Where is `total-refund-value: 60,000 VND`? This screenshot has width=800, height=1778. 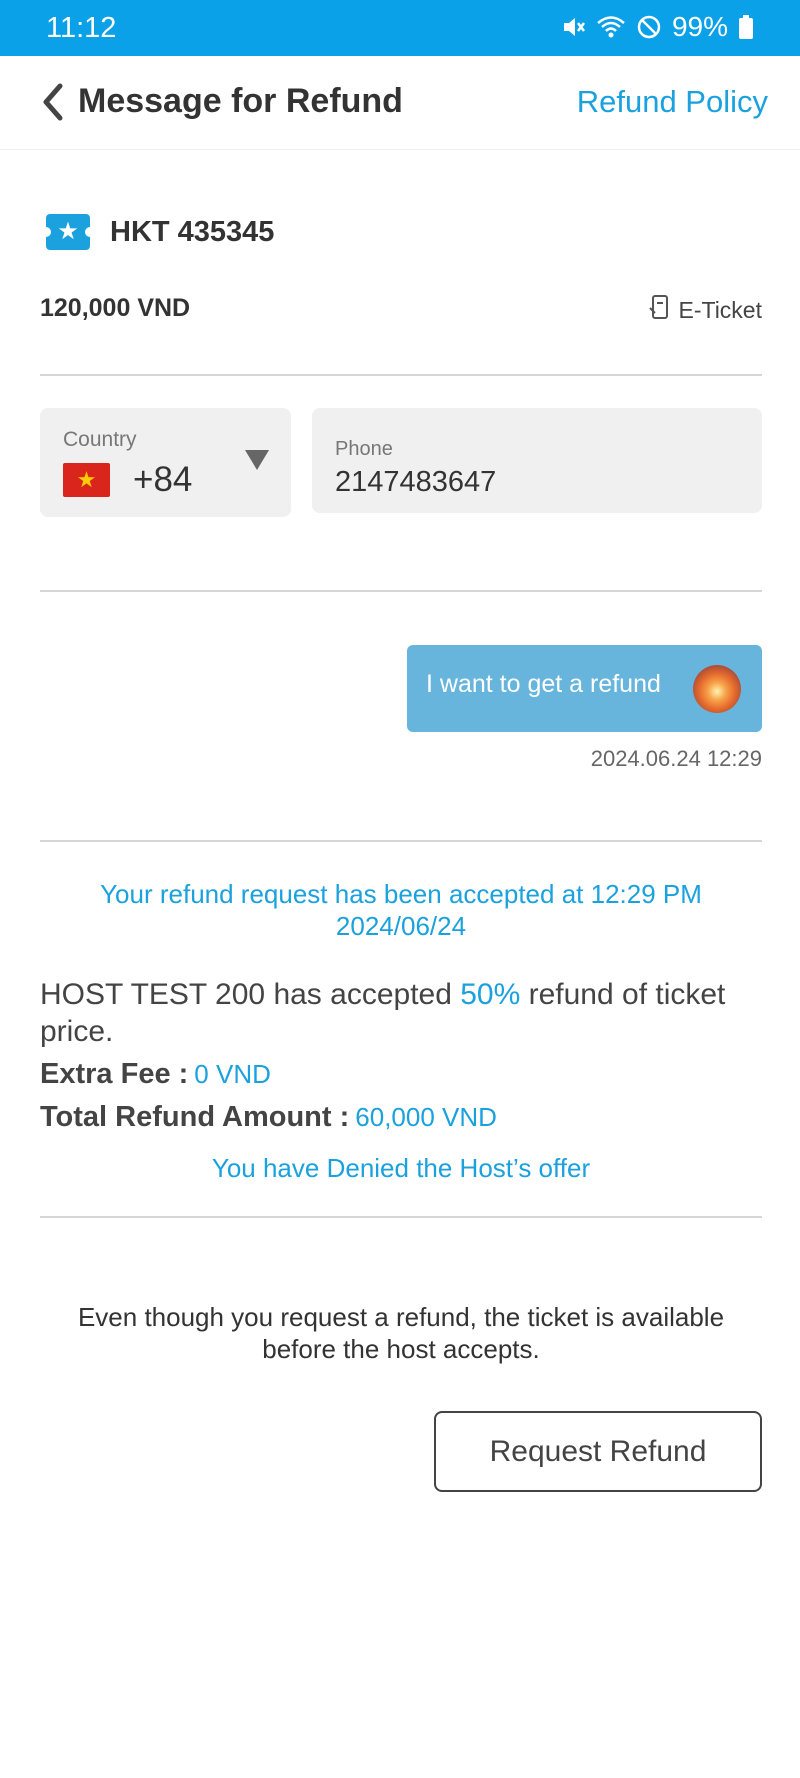 total-refund-value: 60,000 VND is located at coordinates (426, 1117).